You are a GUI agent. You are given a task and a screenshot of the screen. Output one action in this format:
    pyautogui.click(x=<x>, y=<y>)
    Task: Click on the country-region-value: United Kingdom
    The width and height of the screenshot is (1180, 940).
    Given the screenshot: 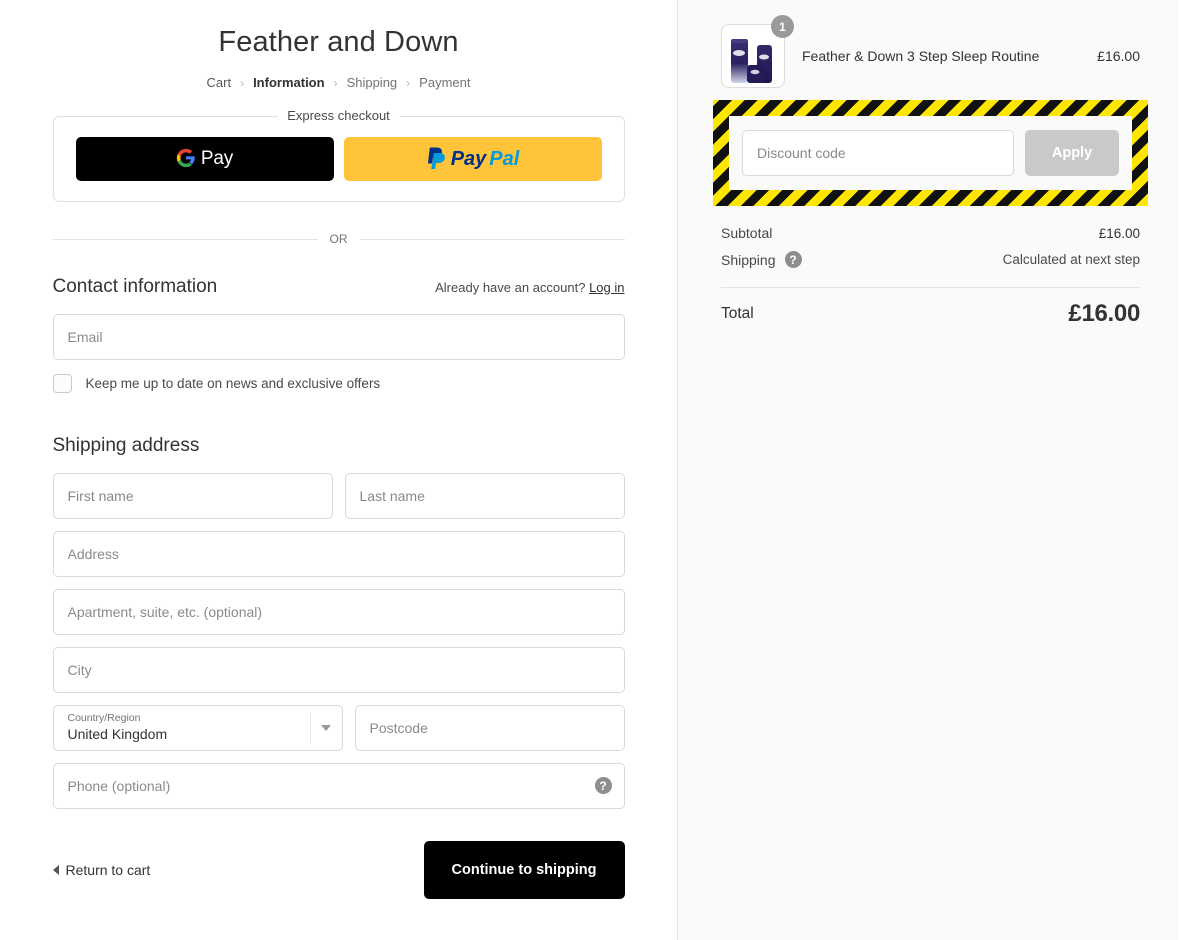 What is the action you would take?
    pyautogui.click(x=117, y=734)
    